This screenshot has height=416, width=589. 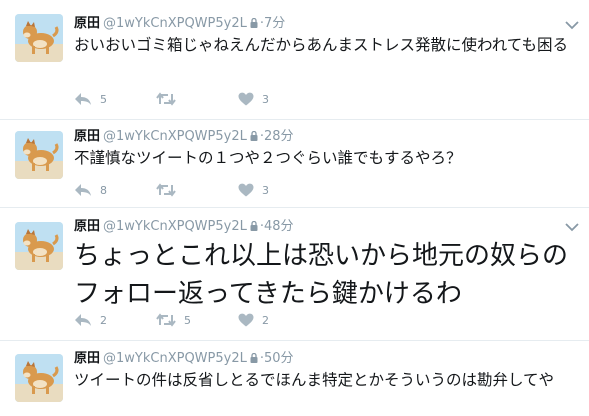 I want to click on tweet-actions: 5 3, so click(x=197, y=99).